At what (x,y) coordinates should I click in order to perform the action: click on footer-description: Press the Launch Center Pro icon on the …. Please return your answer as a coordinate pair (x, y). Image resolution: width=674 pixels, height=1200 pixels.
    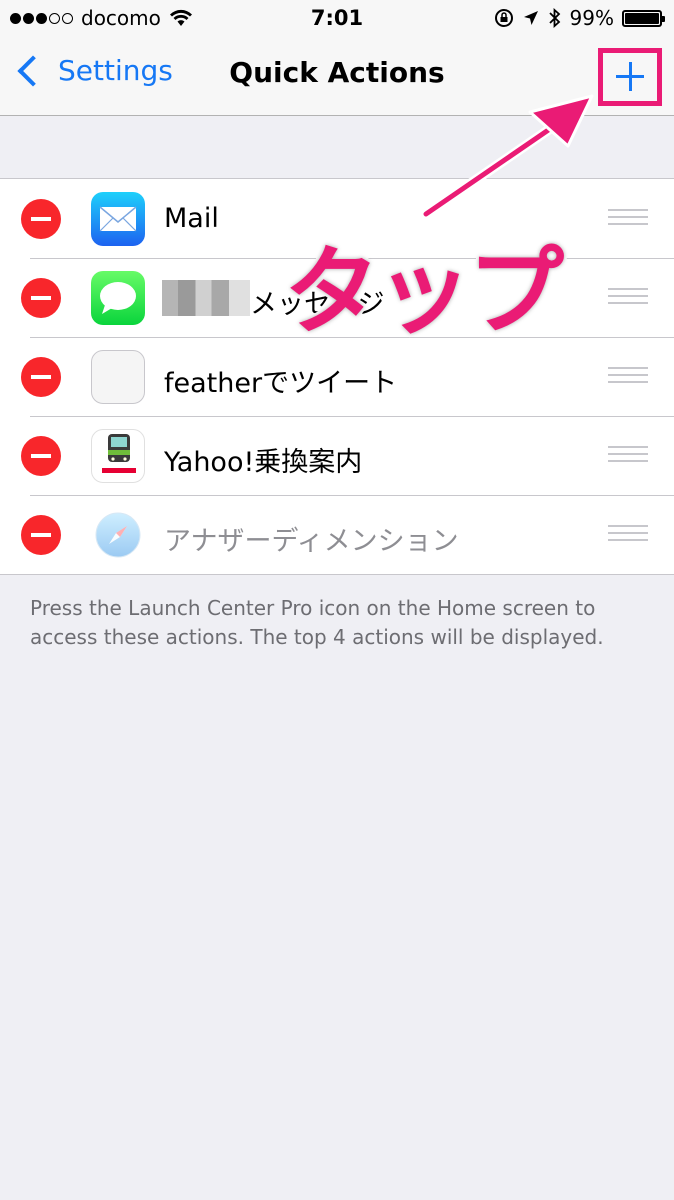
    Looking at the image, I should click on (317, 622).